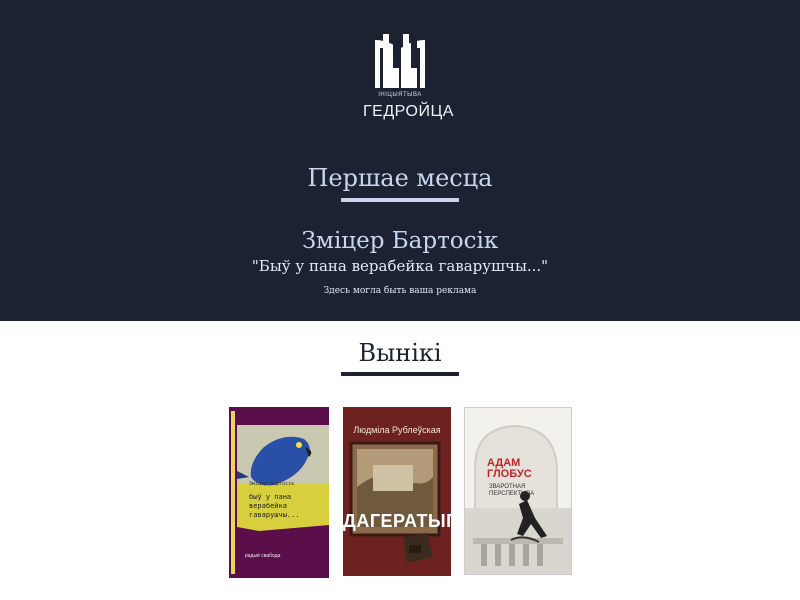 Image resolution: width=800 pixels, height=600 pixels. What do you see at coordinates (400, 266) in the screenshot?
I see `winner-book-title: "Быў у пана верабейка гаварушчы..."` at bounding box center [400, 266].